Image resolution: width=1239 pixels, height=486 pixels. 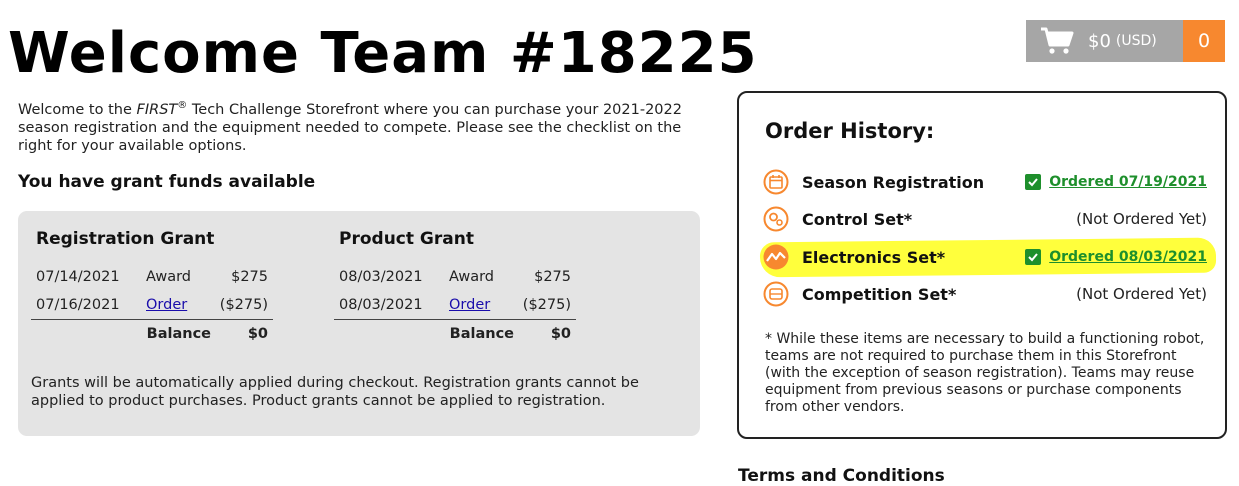 I want to click on order-item-season-registration: Season Registration Ordered 07/19/2021, so click(x=985, y=182).